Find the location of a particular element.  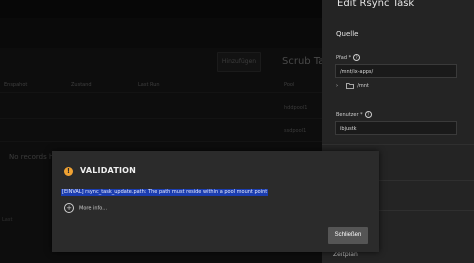

dialog-title: VALIDATION is located at coordinates (108, 170).